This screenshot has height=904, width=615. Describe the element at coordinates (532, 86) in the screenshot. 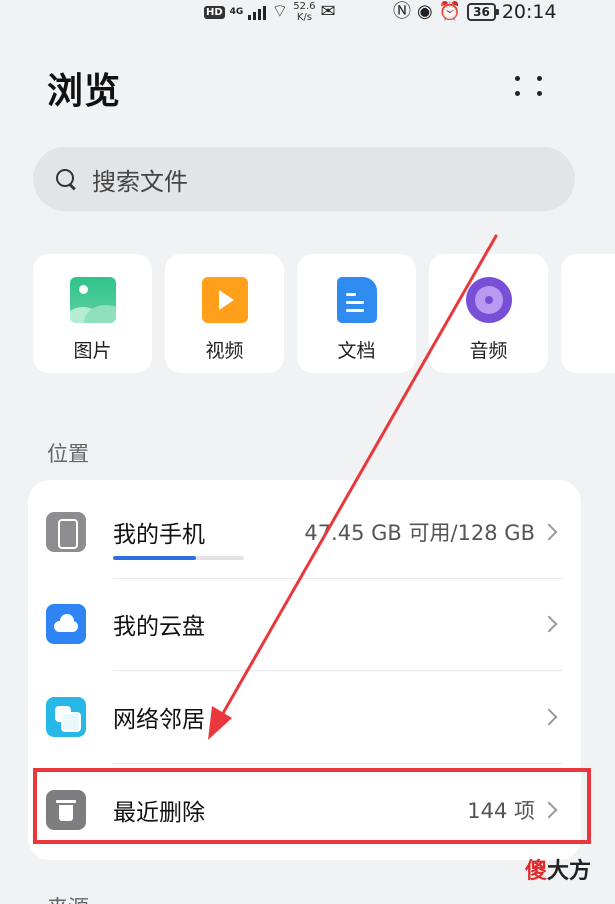

I see `more-options-icon` at that location.